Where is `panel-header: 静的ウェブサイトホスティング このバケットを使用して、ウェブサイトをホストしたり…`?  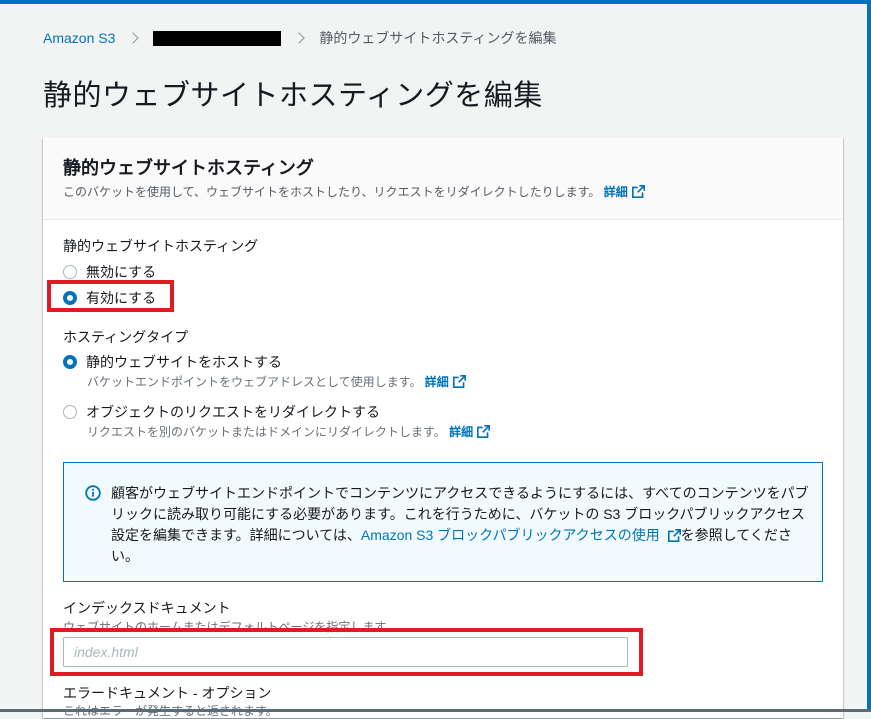
panel-header: 静的ウェブサイトホスティング このバケットを使用して、ウェブサイトをホストしたり… is located at coordinates (443, 179).